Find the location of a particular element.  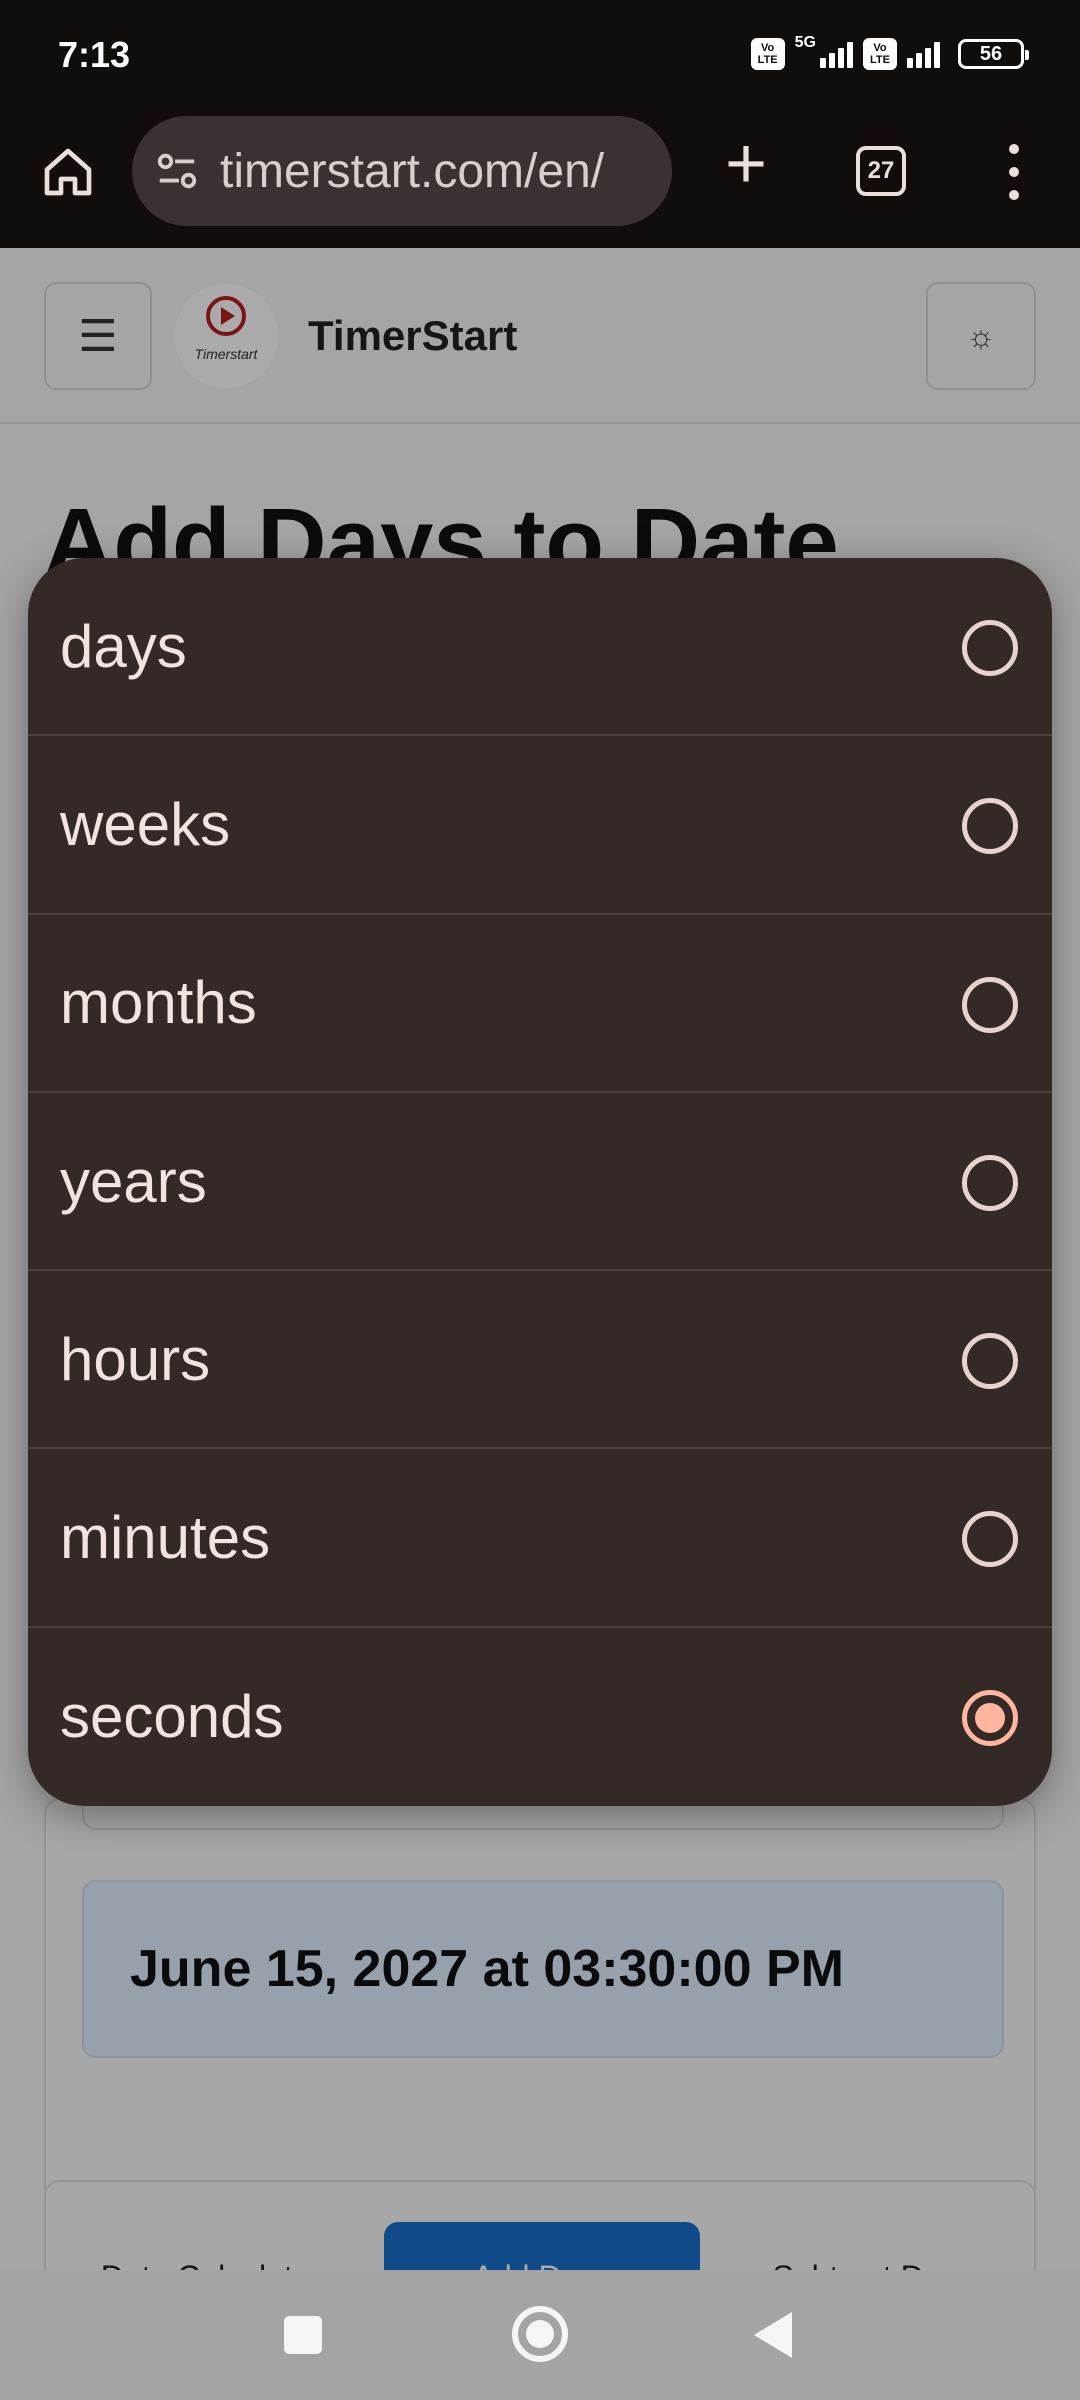

battery-icon: 56 is located at coordinates (993, 54).